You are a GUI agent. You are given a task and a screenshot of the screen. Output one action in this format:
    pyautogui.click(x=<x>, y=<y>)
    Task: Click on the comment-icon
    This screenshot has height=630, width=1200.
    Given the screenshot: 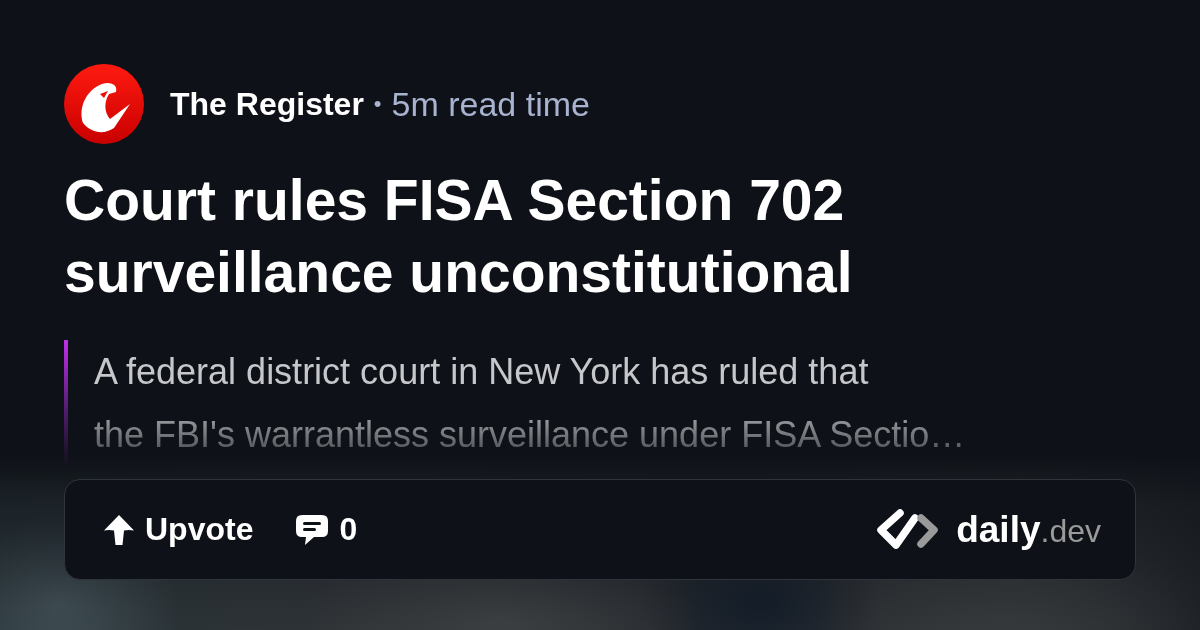 What is the action you would take?
    pyautogui.click(x=312, y=529)
    